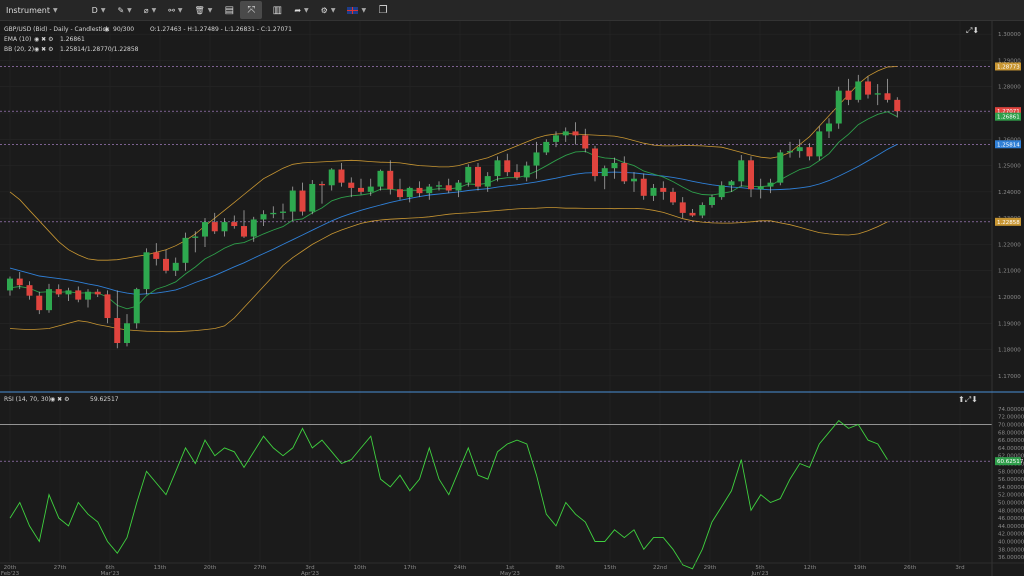 Image resolution: width=1024 pixels, height=576 pixels. What do you see at coordinates (383, 10) in the screenshot?
I see `popout-button: ❐` at bounding box center [383, 10].